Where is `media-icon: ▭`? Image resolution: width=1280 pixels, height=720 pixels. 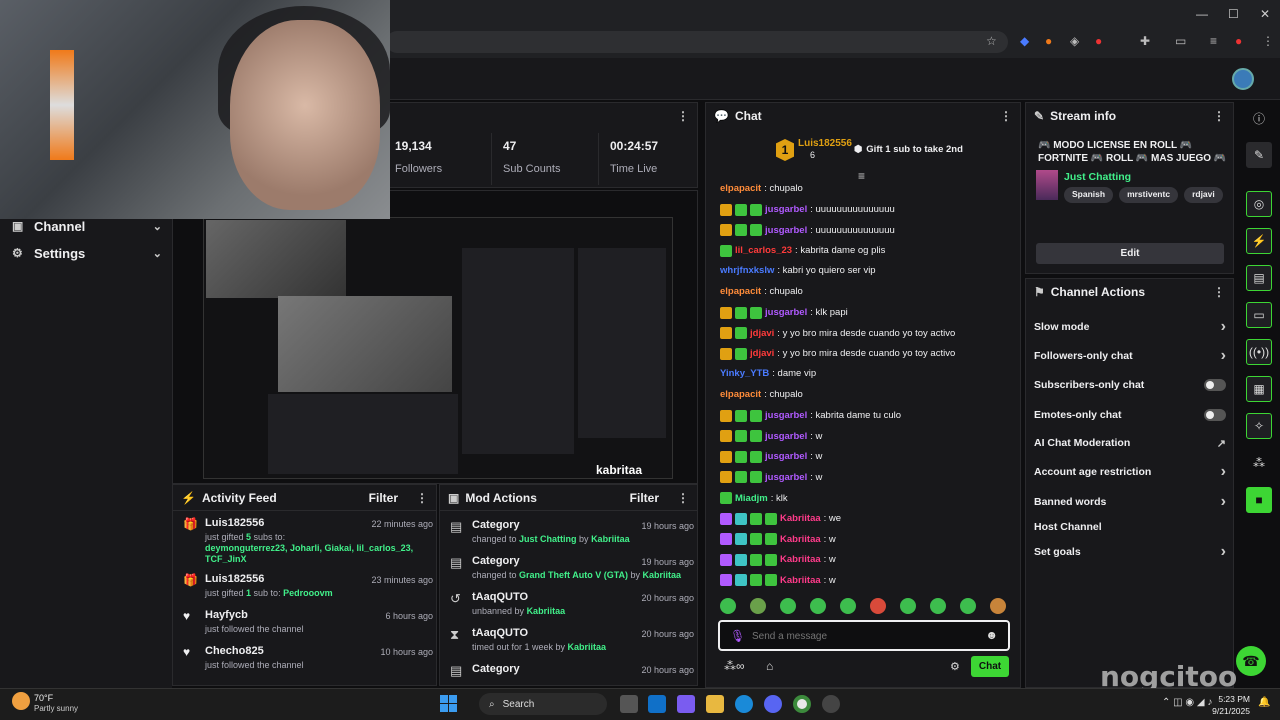
media-icon: ▭ is located at coordinates (1180, 41).